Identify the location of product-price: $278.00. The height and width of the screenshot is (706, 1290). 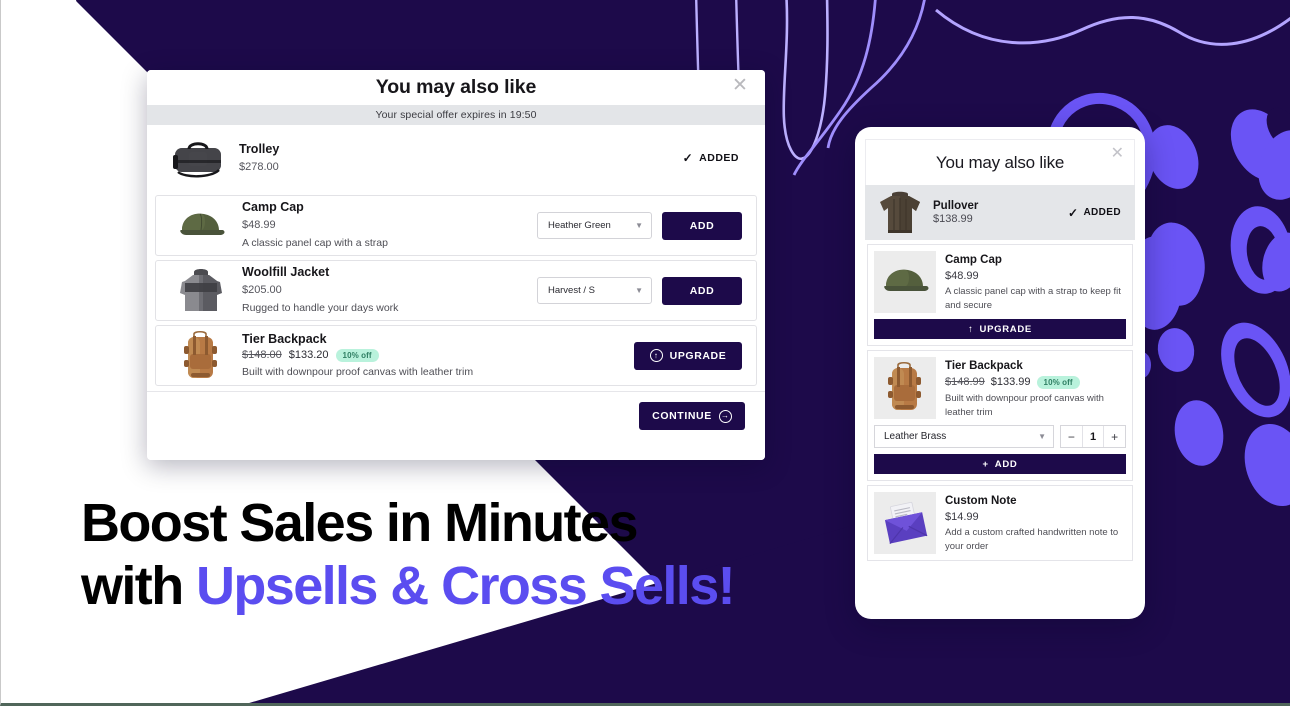
(259, 166).